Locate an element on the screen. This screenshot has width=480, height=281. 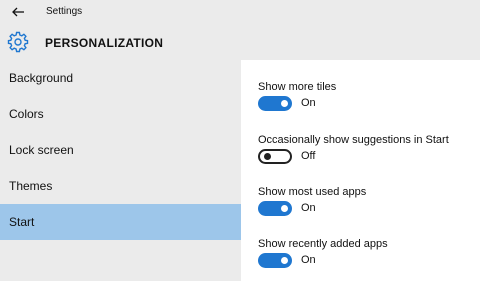
back-button is located at coordinates (18, 12).